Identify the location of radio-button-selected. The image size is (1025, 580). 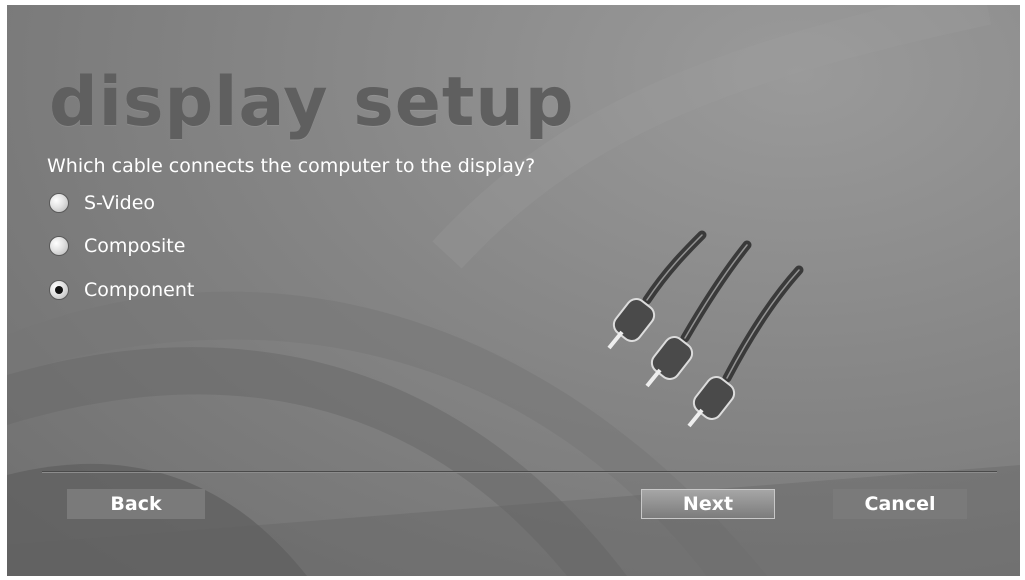
(59, 290).